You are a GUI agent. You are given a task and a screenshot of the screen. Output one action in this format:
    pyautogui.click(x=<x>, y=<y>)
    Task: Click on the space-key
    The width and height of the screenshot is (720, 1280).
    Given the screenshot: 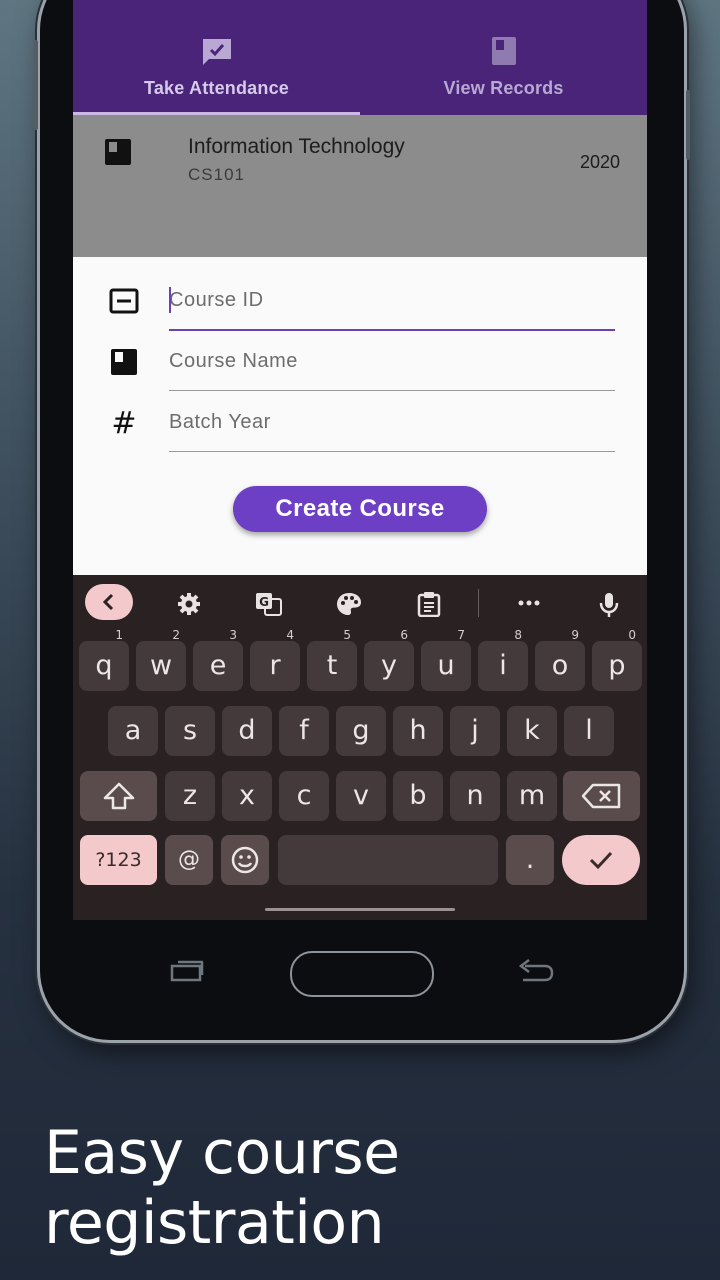 What is the action you would take?
    pyautogui.click(x=388, y=860)
    